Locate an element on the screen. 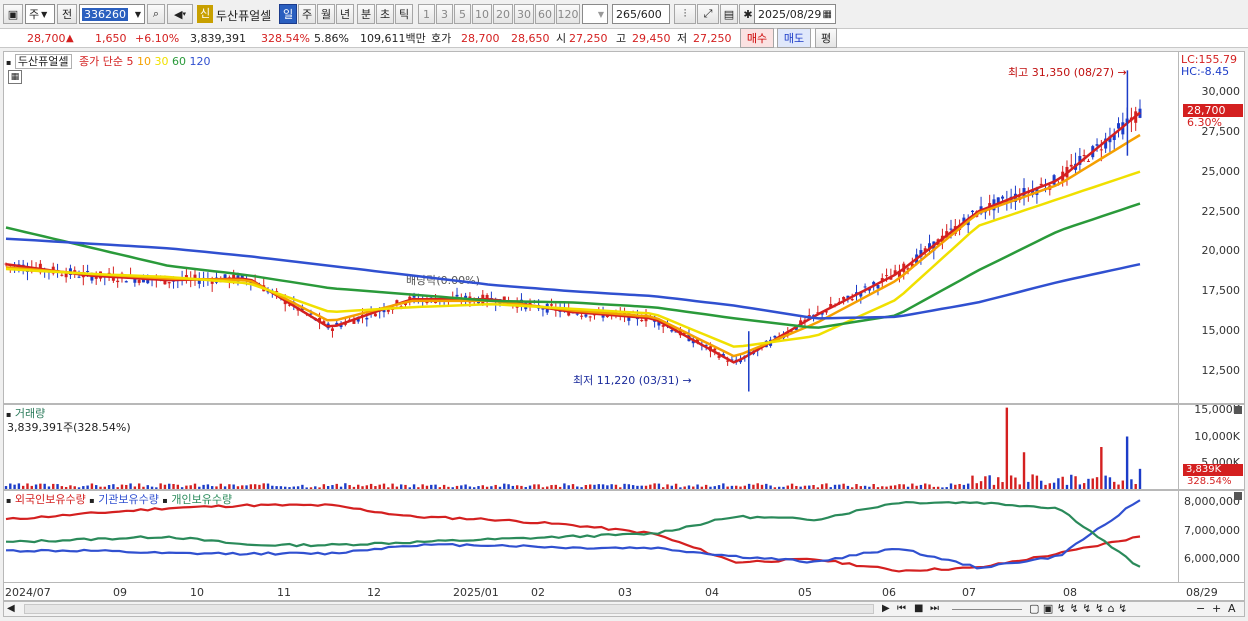 The image size is (1248, 621). period-month: 월 is located at coordinates (326, 14).